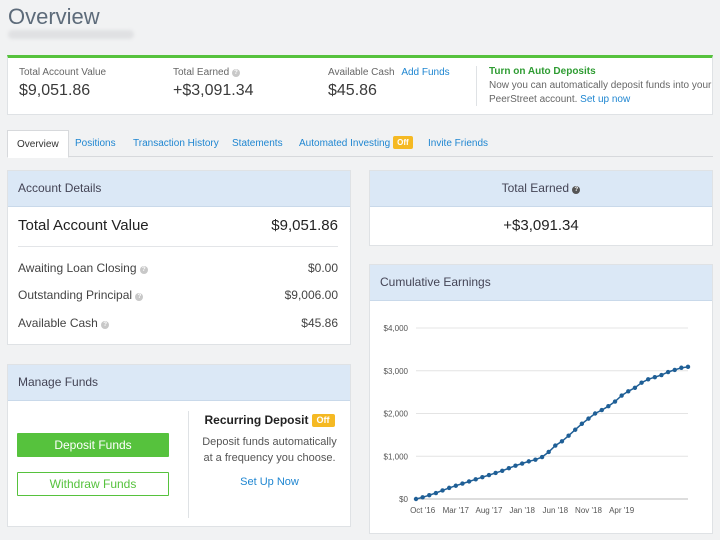 This screenshot has width=720, height=540. I want to click on tab-transaction-history: Transaction History, so click(176, 143).